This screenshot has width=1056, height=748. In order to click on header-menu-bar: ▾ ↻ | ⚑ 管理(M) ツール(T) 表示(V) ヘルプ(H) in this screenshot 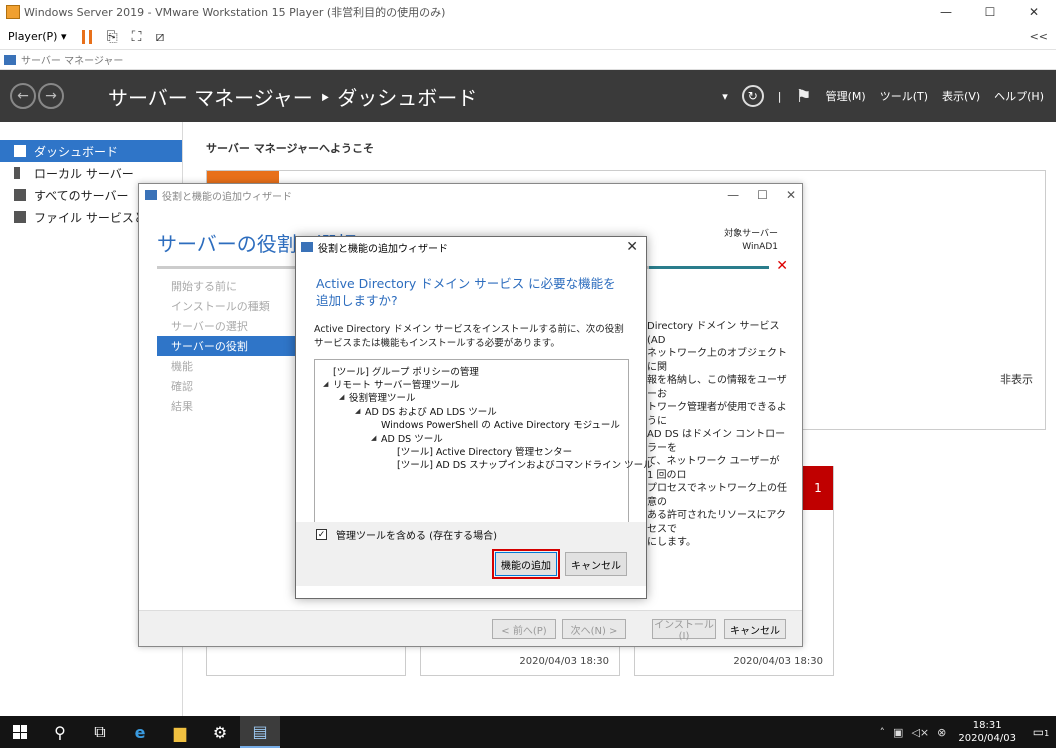, I will do `click(883, 96)`.